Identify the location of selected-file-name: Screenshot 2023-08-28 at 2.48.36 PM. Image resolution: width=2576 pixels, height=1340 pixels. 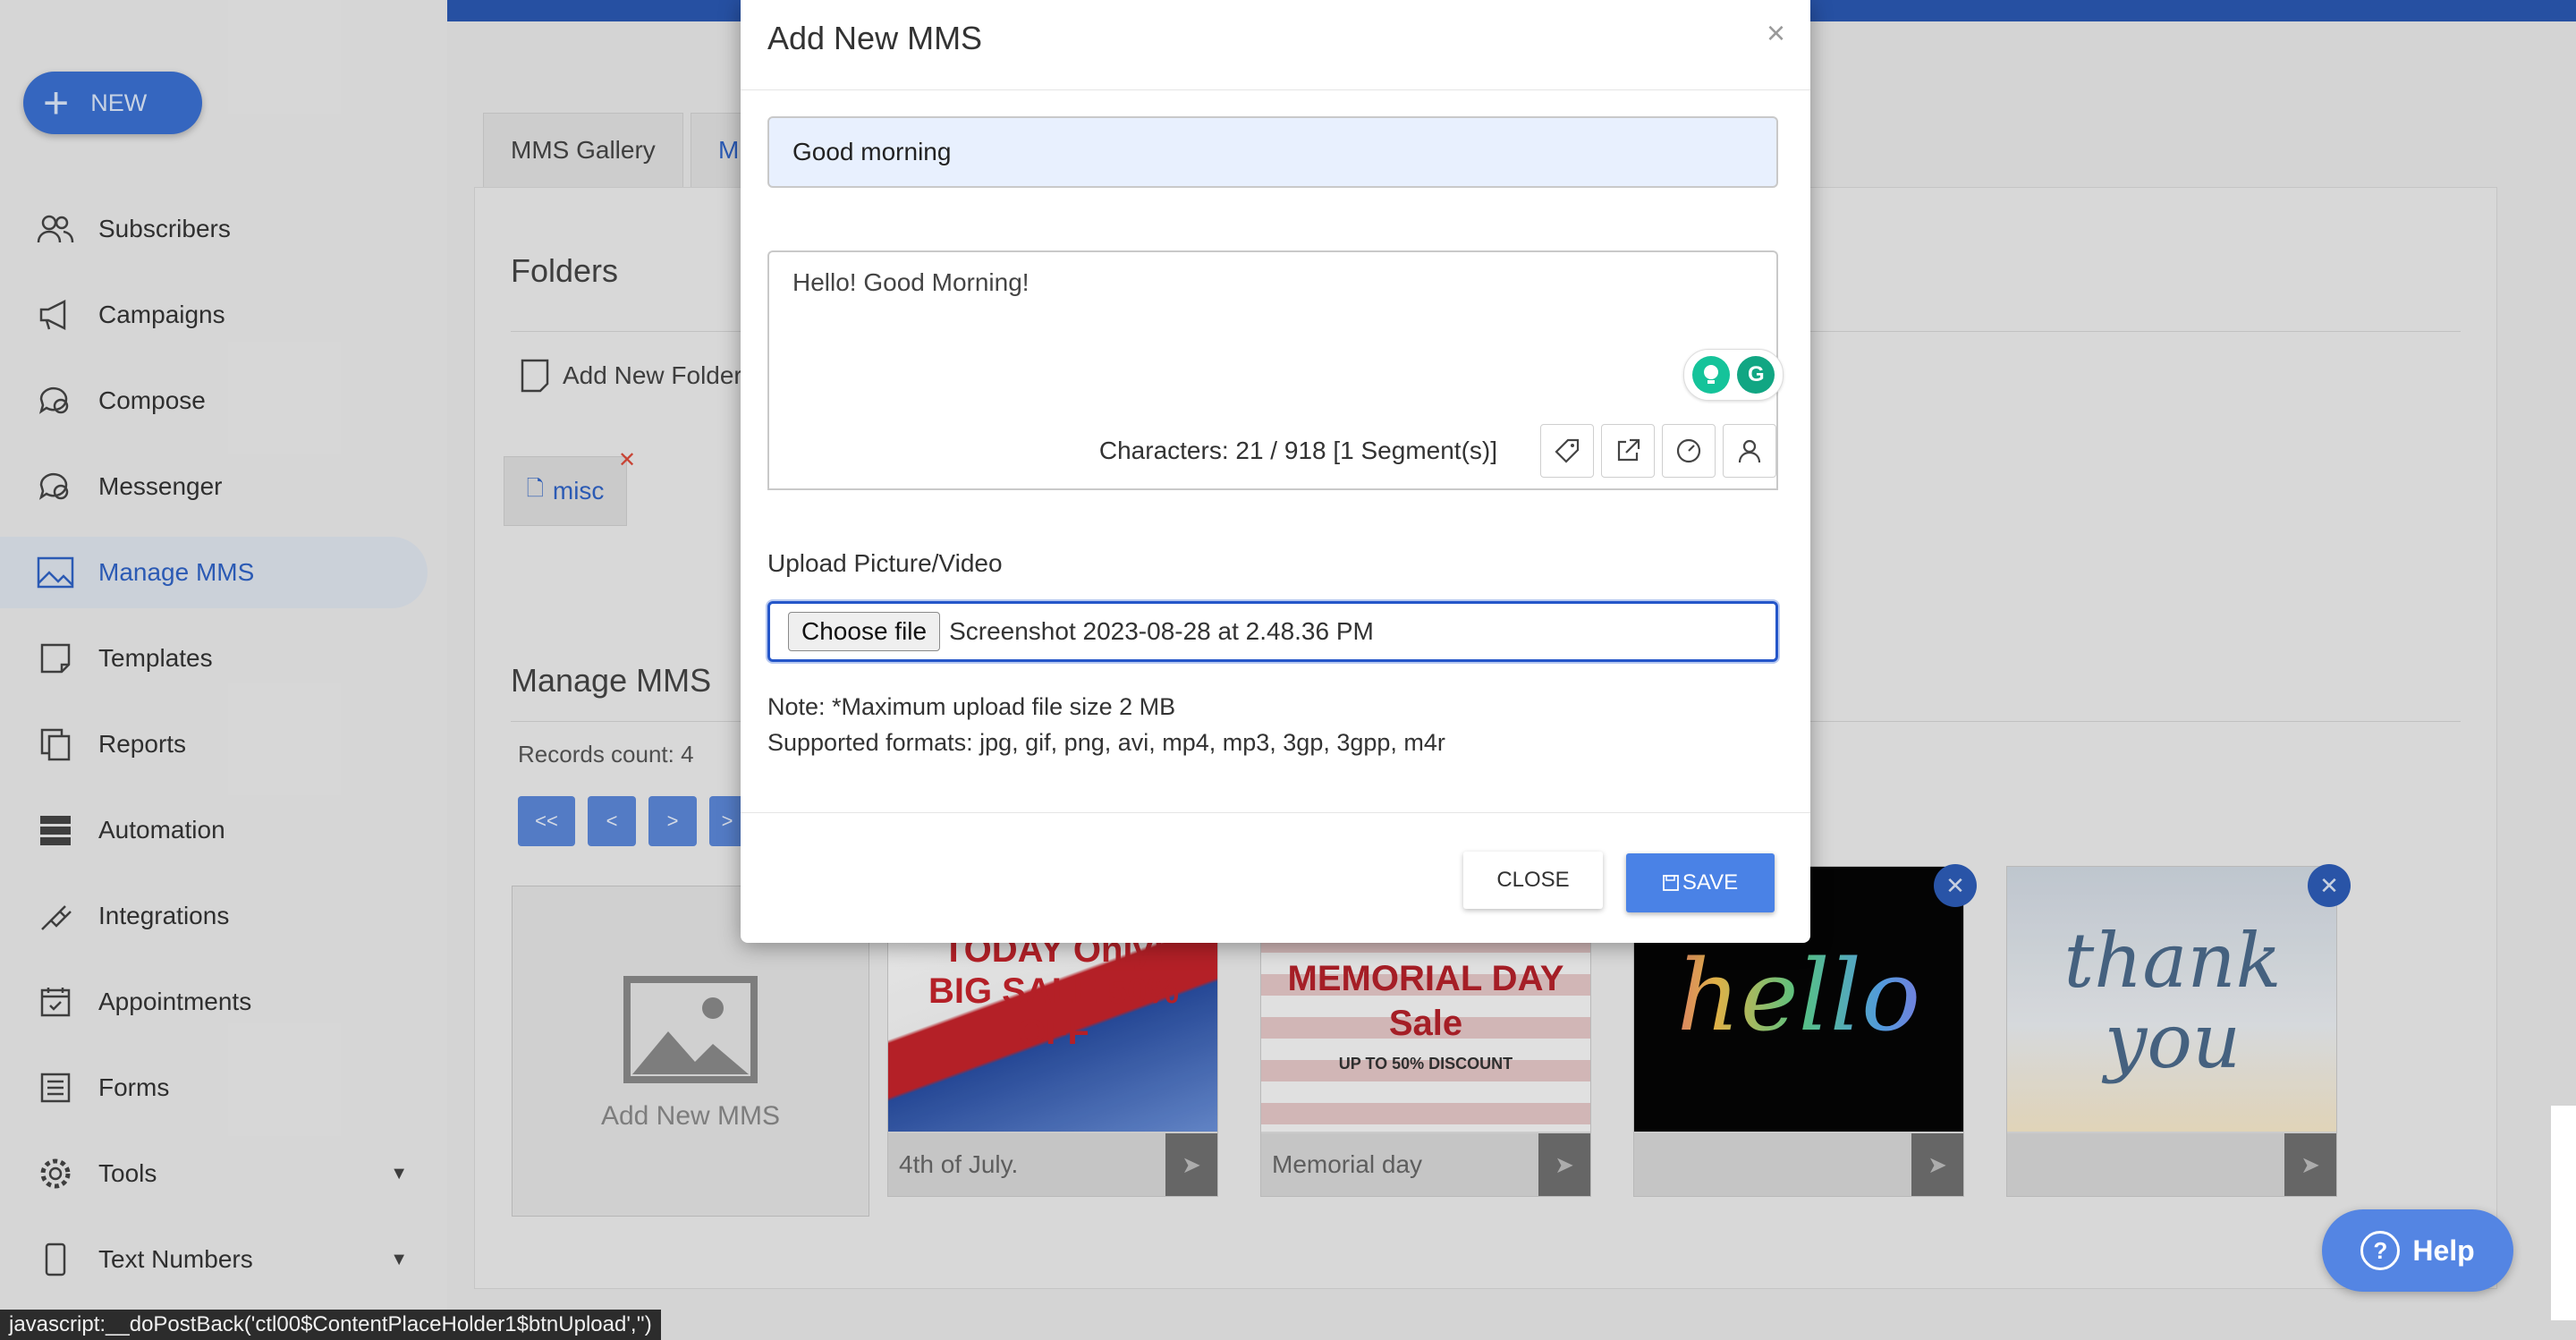
(1161, 631).